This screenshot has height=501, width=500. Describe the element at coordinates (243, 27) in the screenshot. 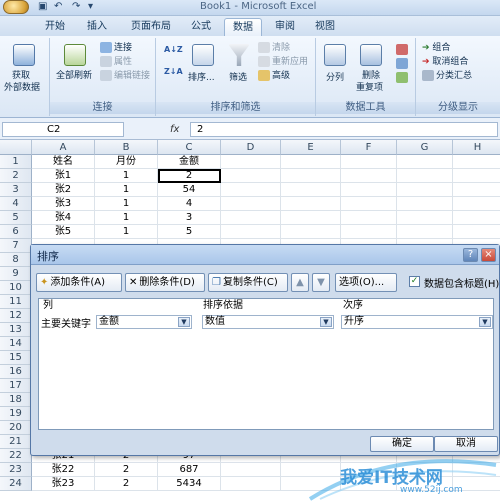

I see `tab-data: 数据` at that location.